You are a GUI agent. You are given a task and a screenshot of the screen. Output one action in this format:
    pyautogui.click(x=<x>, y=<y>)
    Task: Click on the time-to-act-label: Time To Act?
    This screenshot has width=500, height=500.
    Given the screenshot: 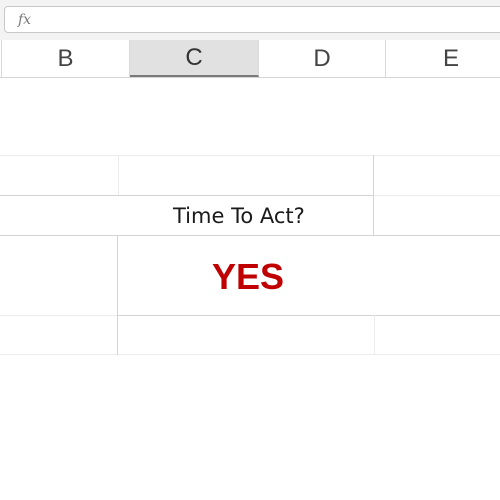 What is the action you would take?
    pyautogui.click(x=239, y=216)
    